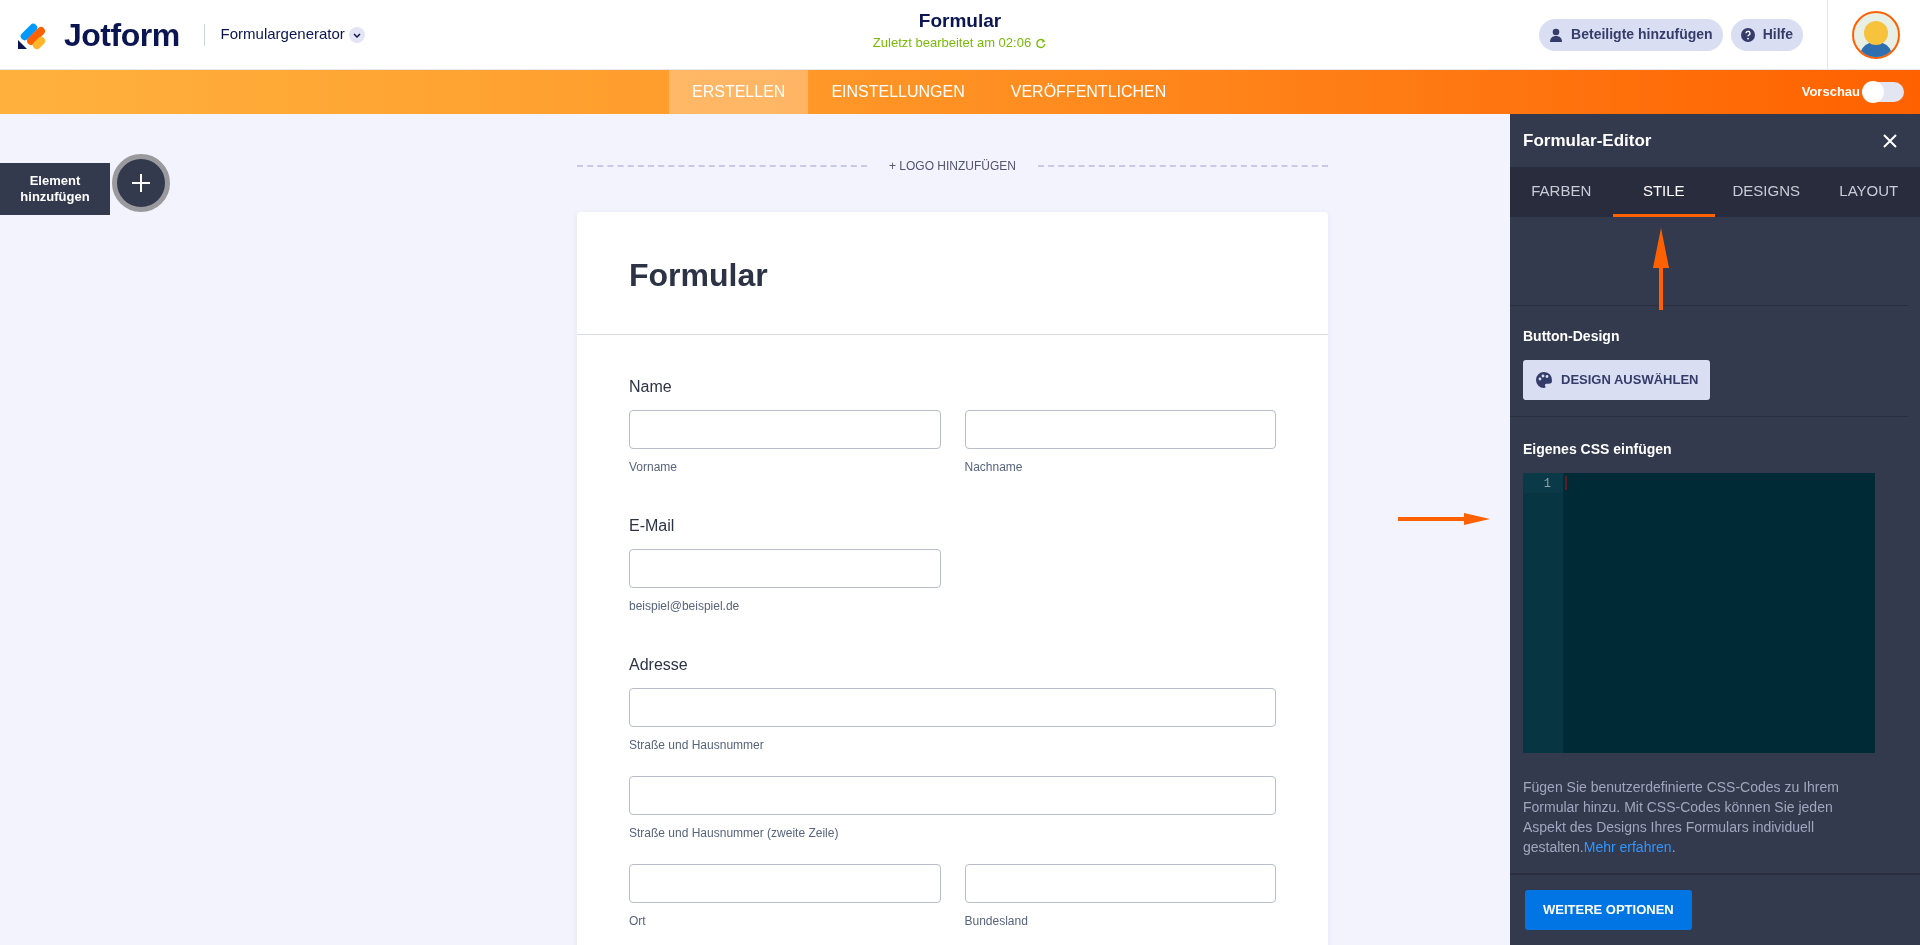  I want to click on field-hint: Bundesland, so click(996, 922).